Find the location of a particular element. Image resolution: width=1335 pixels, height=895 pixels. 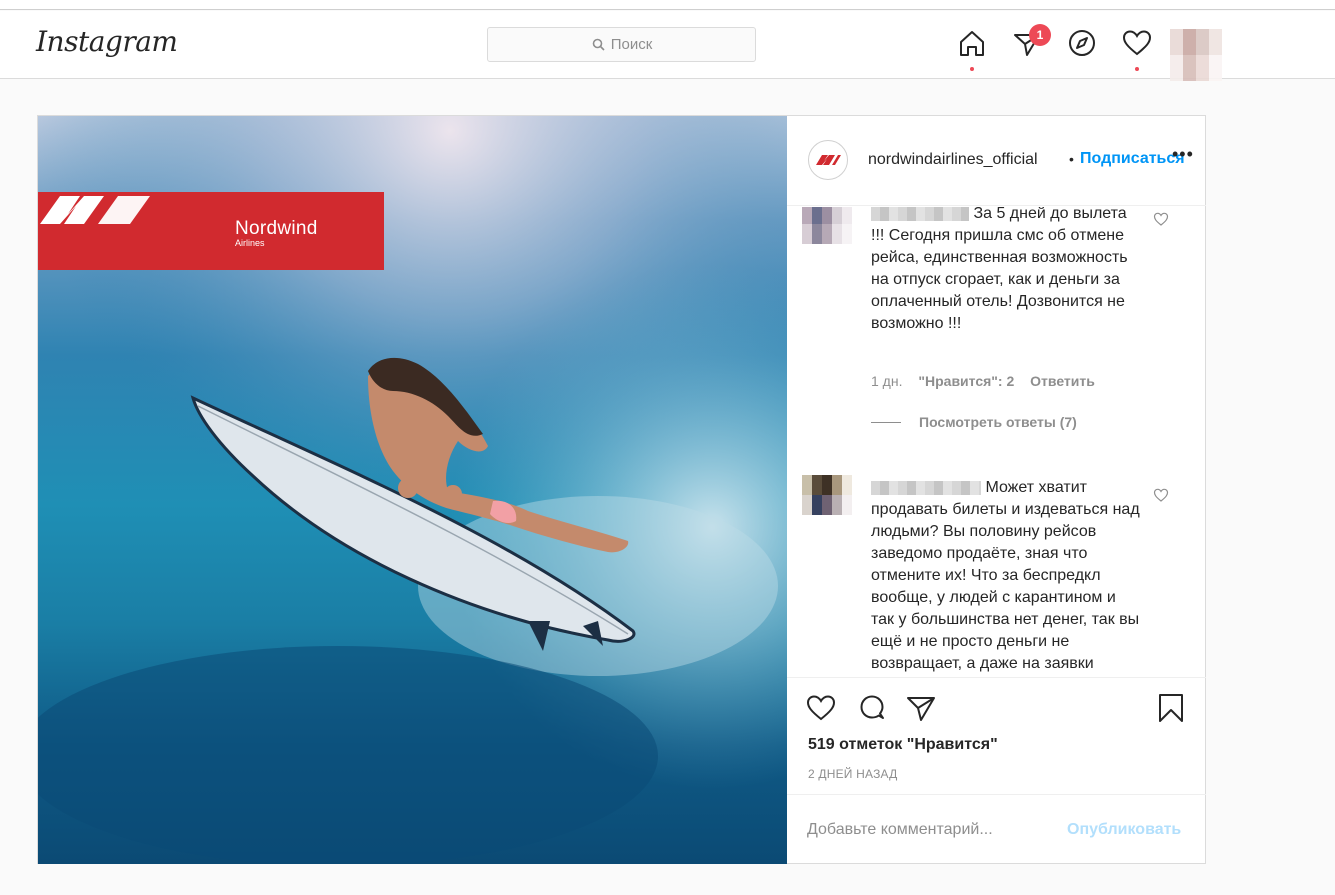

account-avatar is located at coordinates (828, 160).